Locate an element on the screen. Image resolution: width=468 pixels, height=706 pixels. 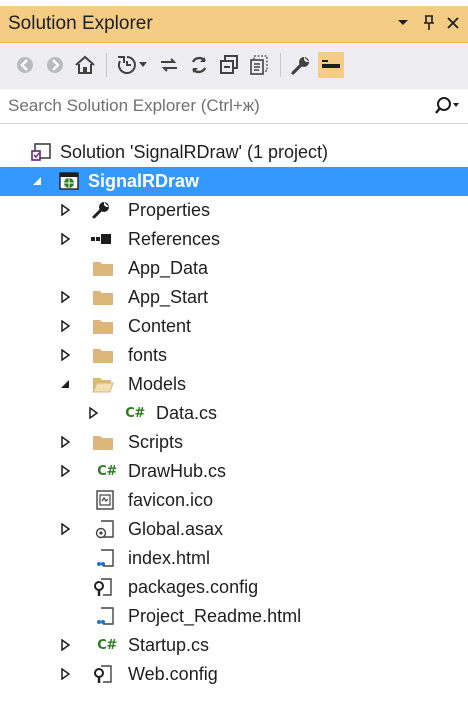
tree-row-startup-cs: C# Startup.cs is located at coordinates (234, 645).